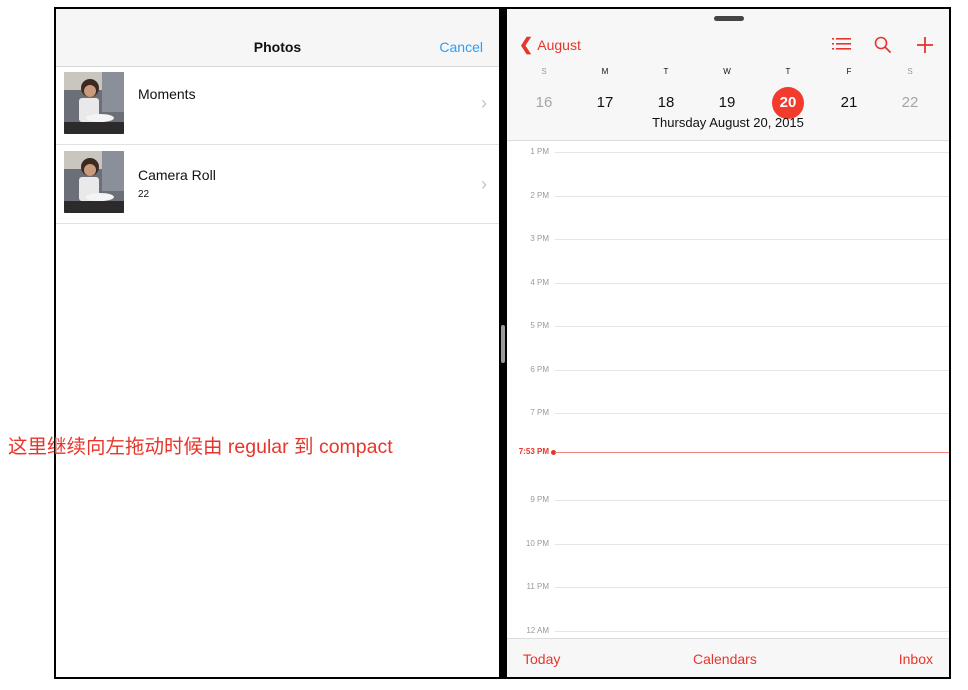 This screenshot has width=968, height=690. I want to click on search-icon, so click(883, 47).